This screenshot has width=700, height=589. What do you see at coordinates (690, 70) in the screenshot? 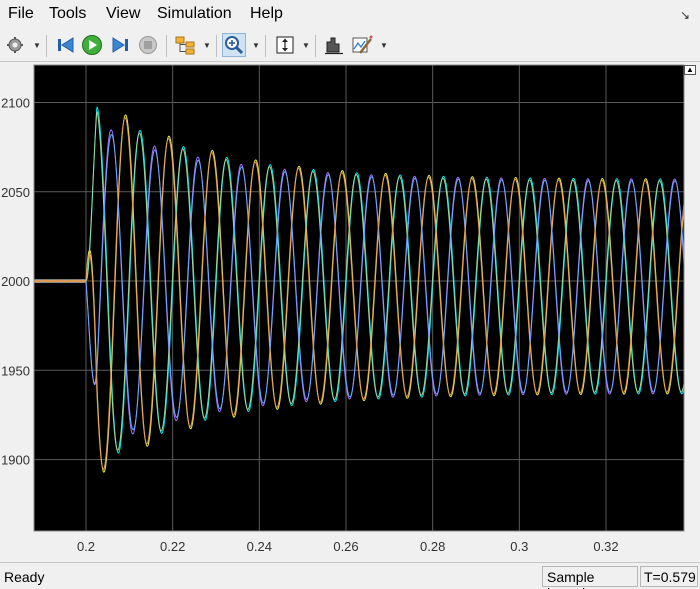
I see `undock-icon: ▲` at bounding box center [690, 70].